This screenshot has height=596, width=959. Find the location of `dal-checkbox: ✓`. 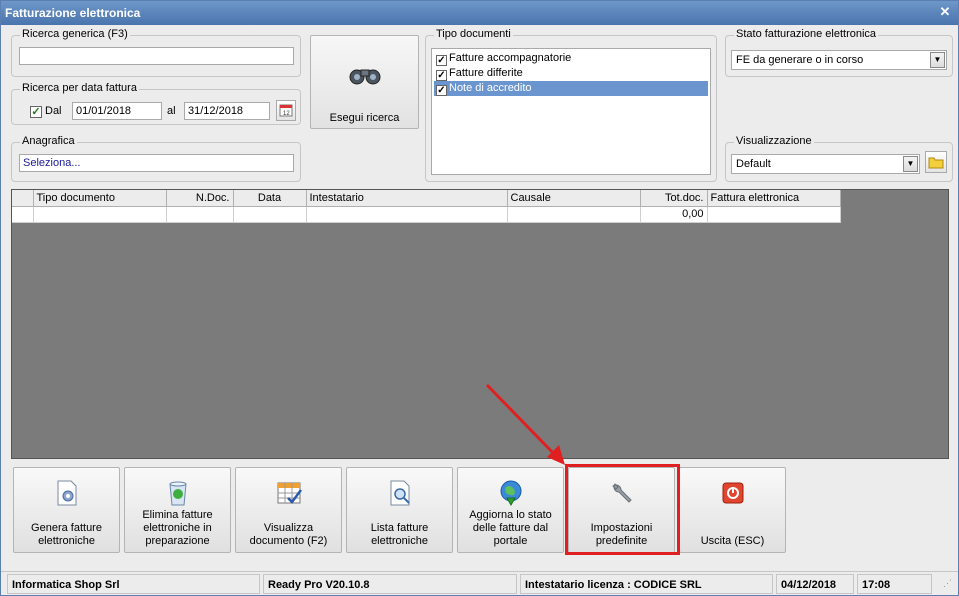

dal-checkbox: ✓ is located at coordinates (36, 112).